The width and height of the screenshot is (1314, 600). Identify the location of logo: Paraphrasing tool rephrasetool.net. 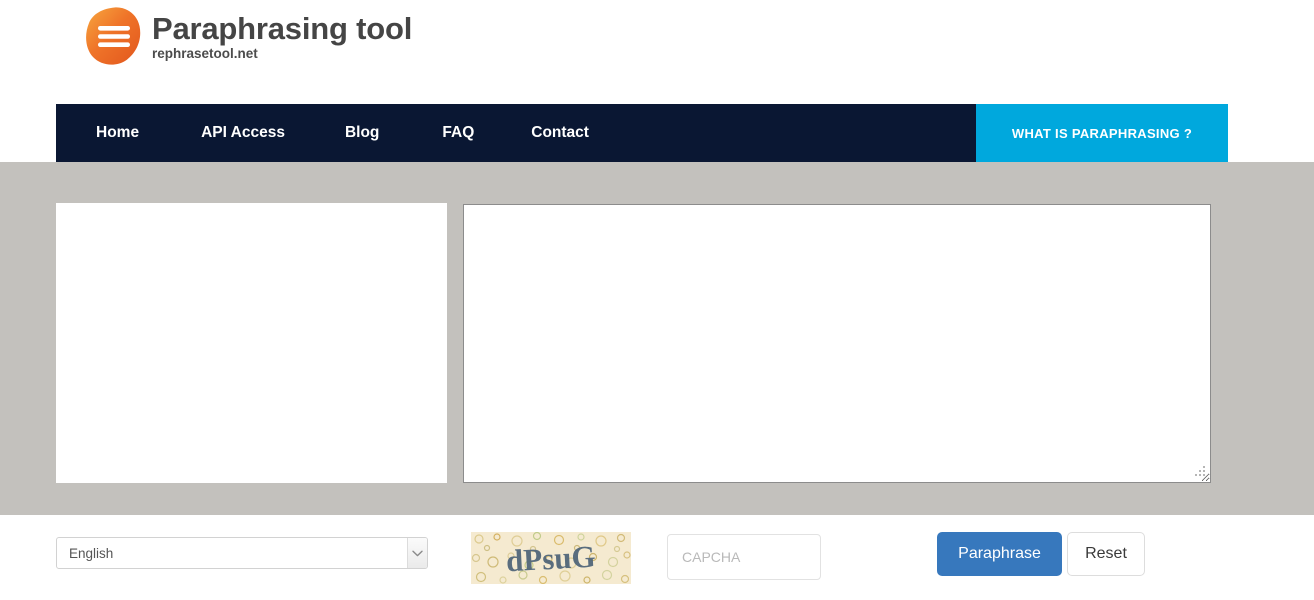
(247, 36).